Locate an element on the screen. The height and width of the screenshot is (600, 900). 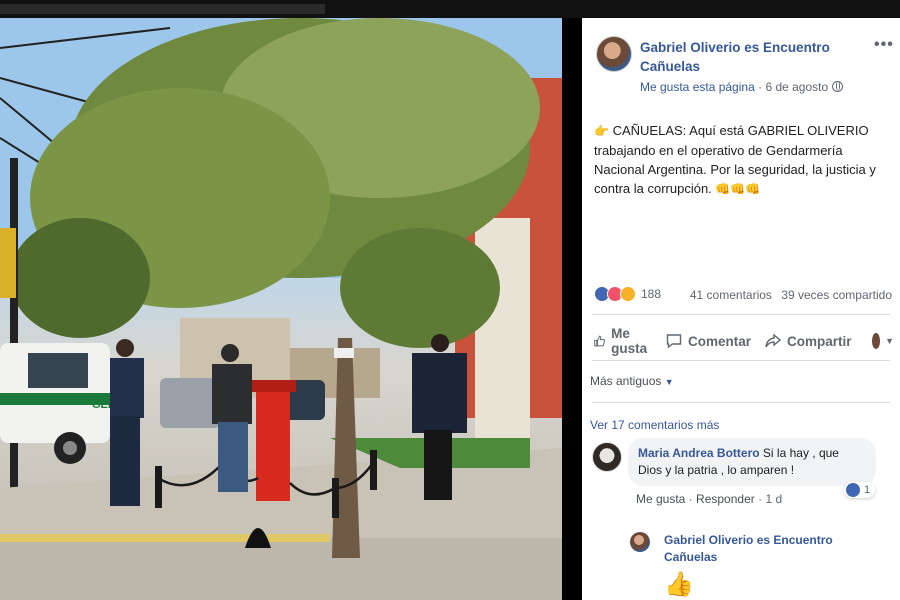
more-options-button: ••• is located at coordinates (884, 45).